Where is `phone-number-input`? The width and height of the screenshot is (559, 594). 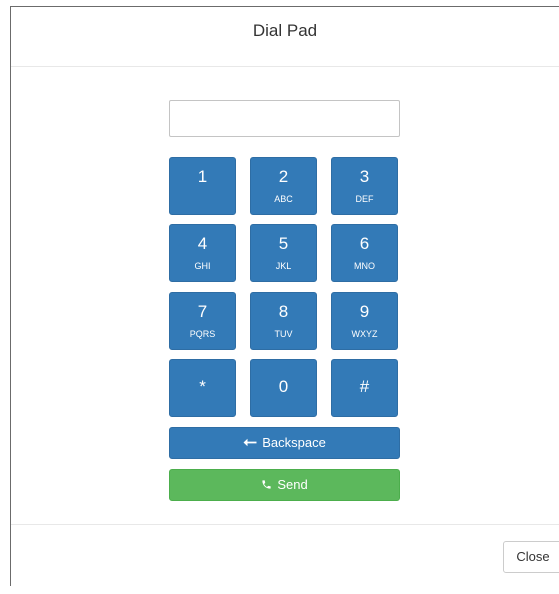 phone-number-input is located at coordinates (284, 118).